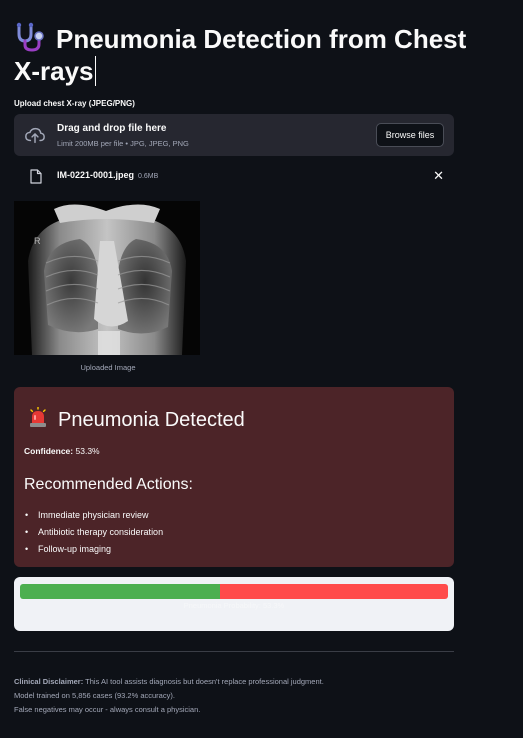 This screenshot has height=738, width=523. I want to click on probability-card: Pneumonia Probability: 53.3%, so click(234, 604).